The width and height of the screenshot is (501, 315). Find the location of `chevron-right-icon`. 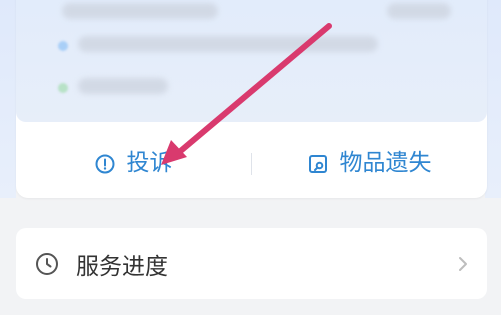

chevron-right-icon is located at coordinates (463, 264).